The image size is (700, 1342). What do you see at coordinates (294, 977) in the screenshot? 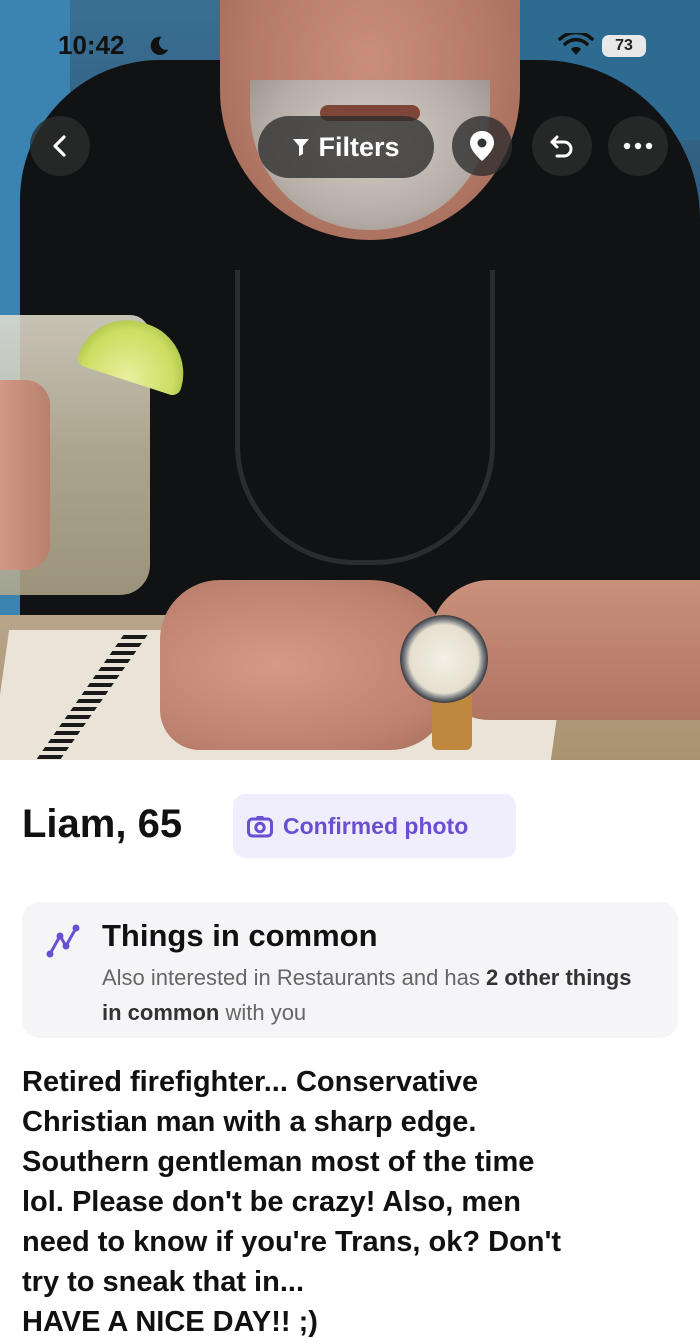
I see `common-desc-prefix: Also interested in Restaurants and has` at bounding box center [294, 977].